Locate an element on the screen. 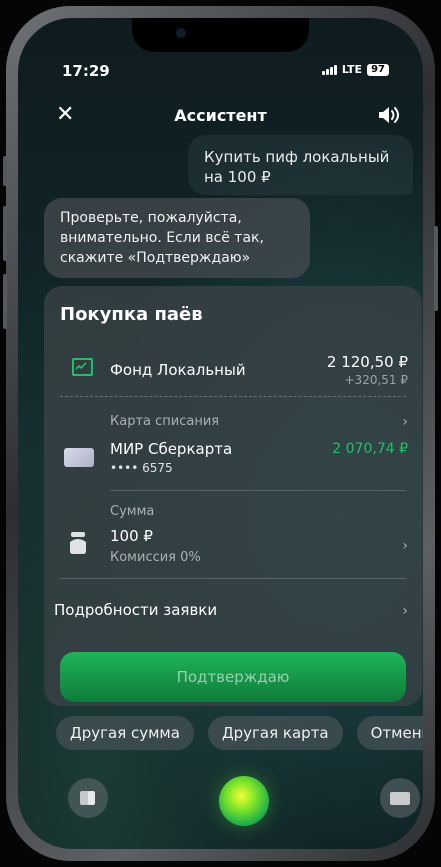 The height and width of the screenshot is (867, 441). sum-value: 100 ₽ is located at coordinates (131, 536).